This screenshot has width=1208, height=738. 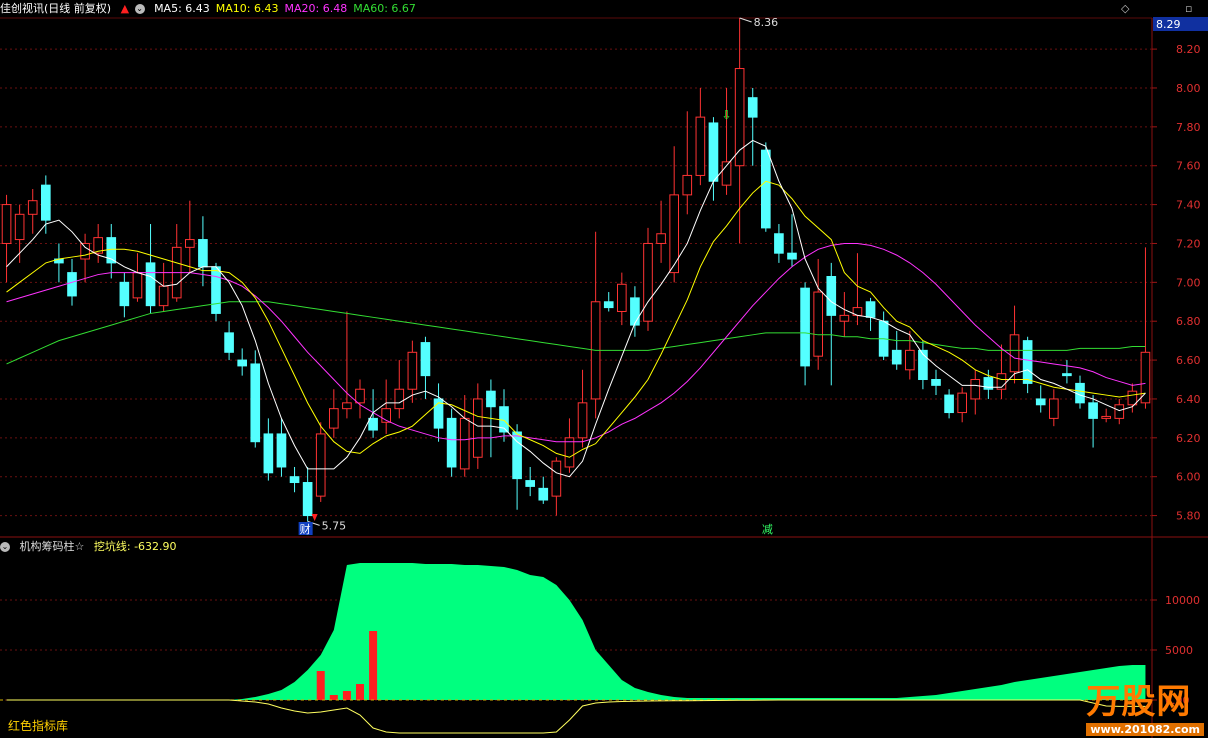 What do you see at coordinates (1188, 49) in the screenshot?
I see `price-tick-label: 8.20` at bounding box center [1188, 49].